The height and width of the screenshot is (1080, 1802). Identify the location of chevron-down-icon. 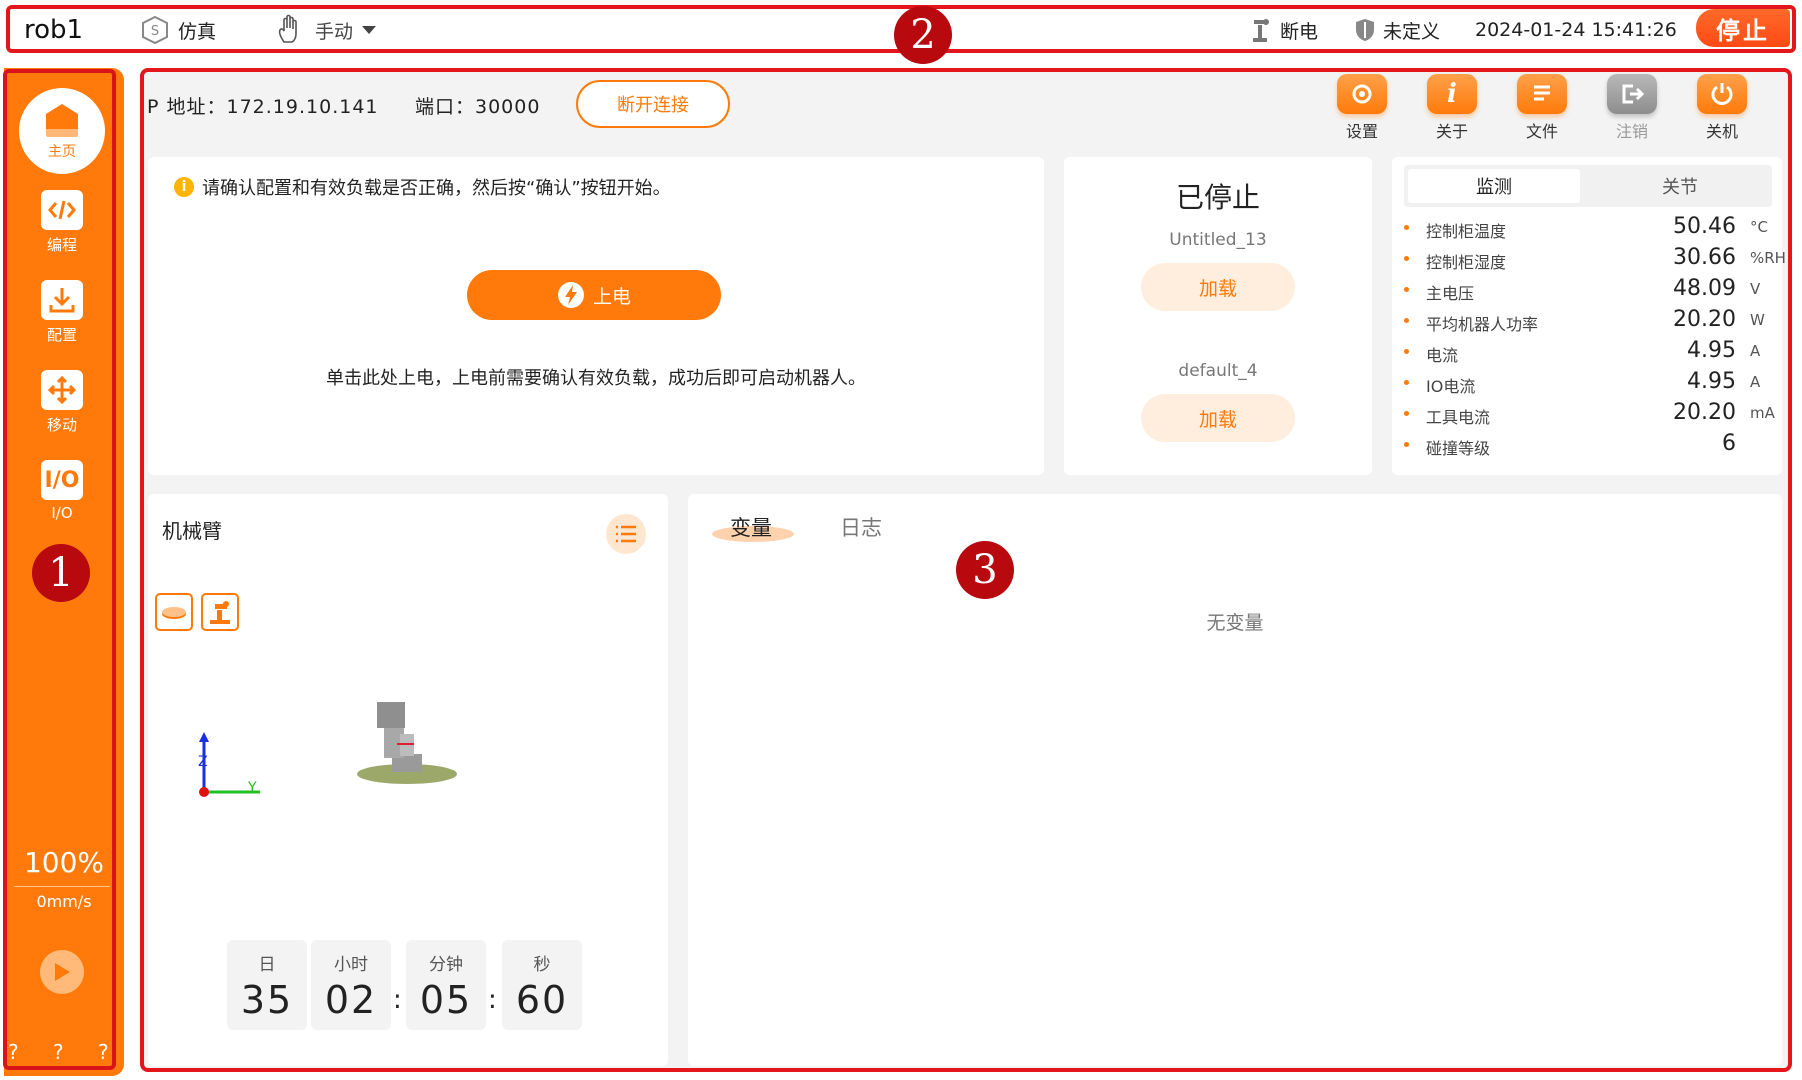
(369, 30).